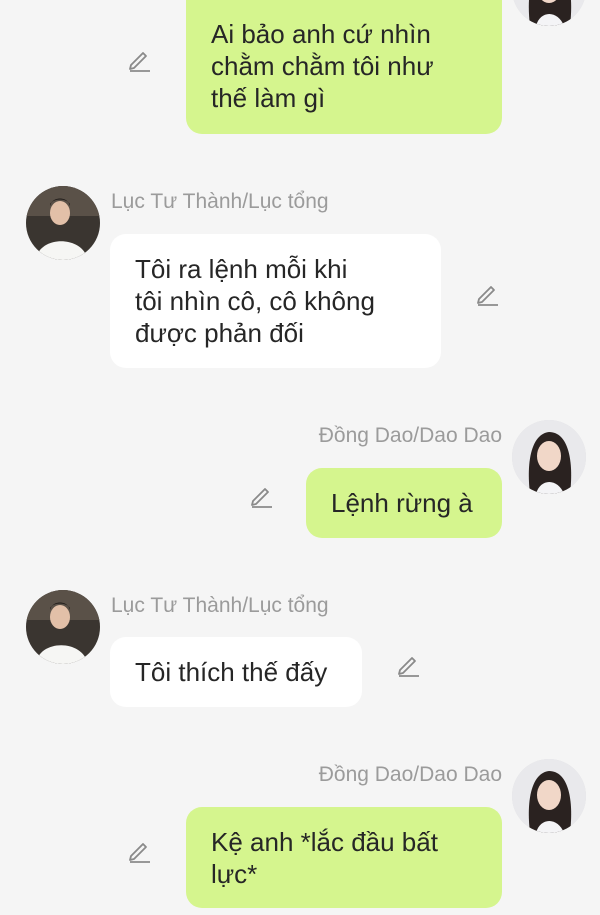 This screenshot has height=915, width=600. What do you see at coordinates (344, 857) in the screenshot?
I see `message-bubble-self: Kệ anh *lắc đầu bất lực*` at bounding box center [344, 857].